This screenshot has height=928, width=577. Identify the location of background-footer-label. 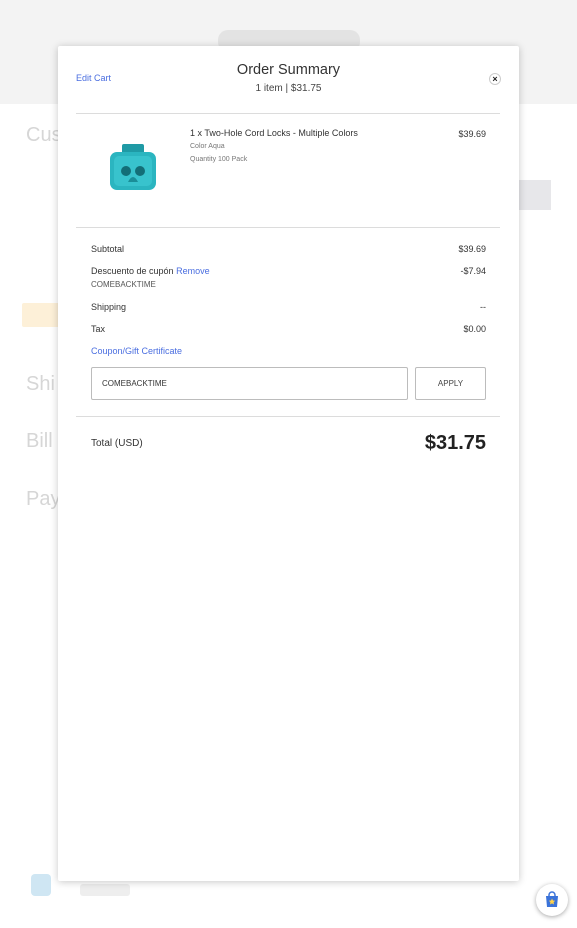
(105, 890).